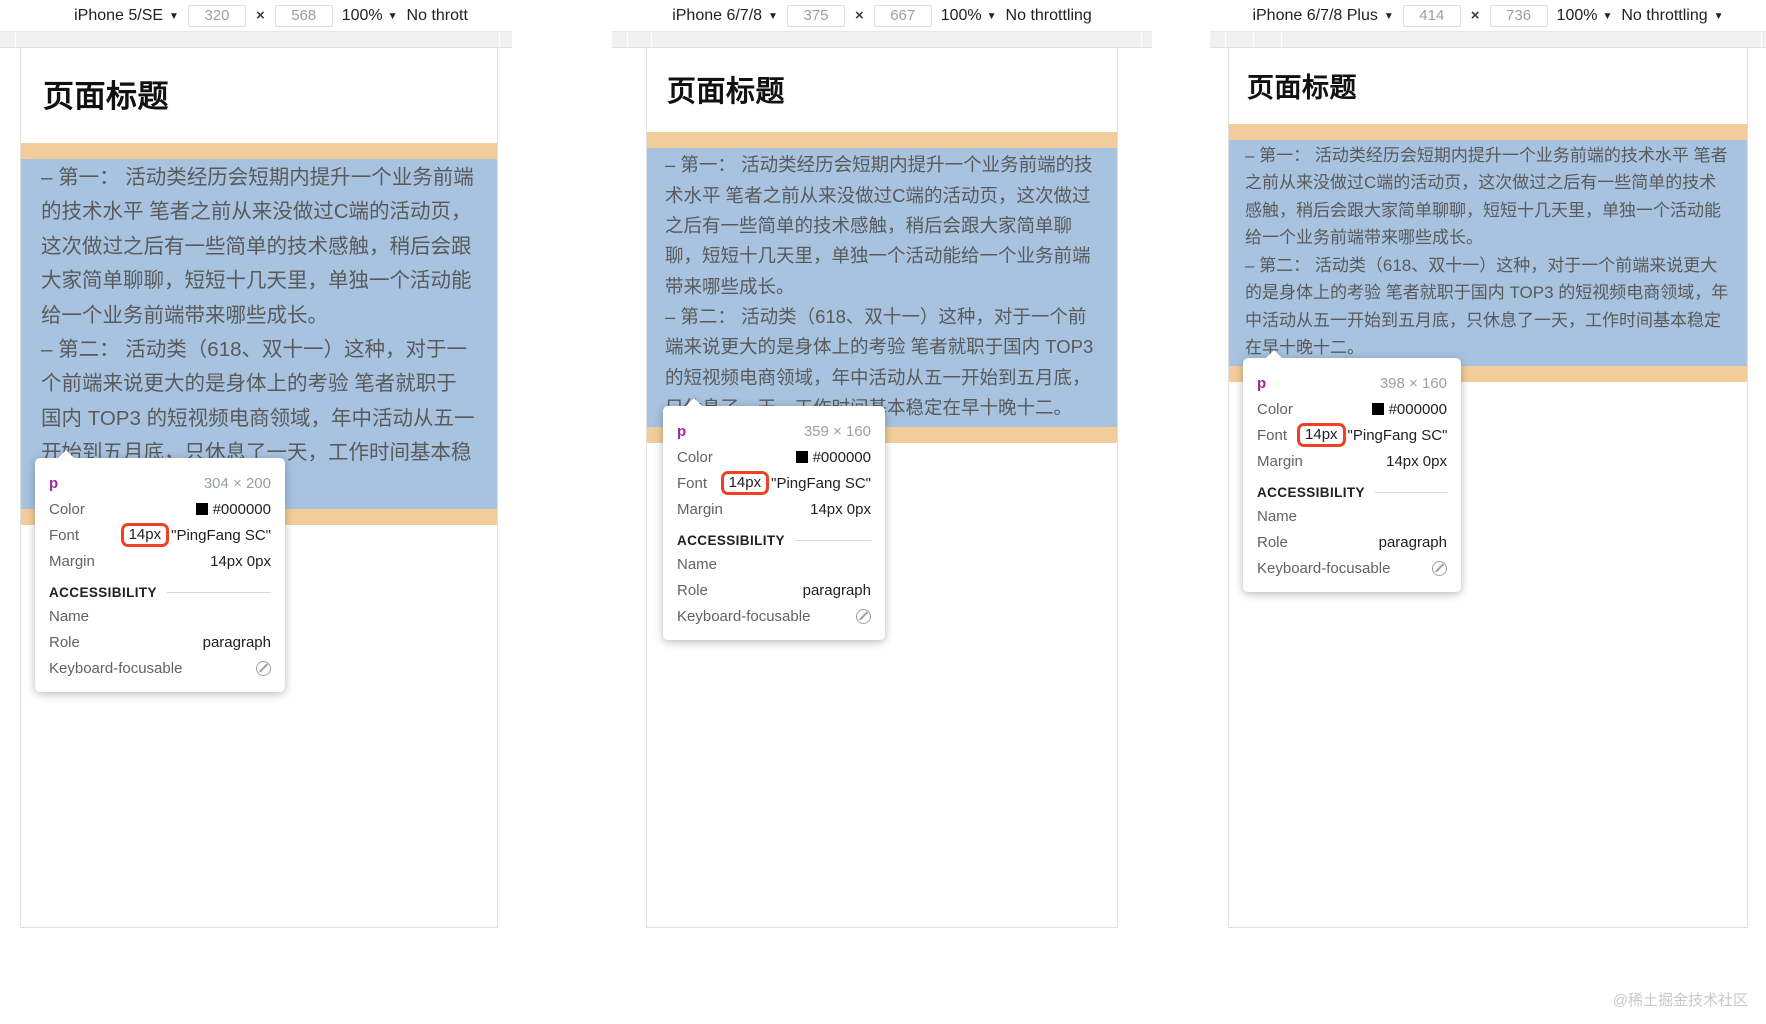  I want to click on device-selector: iPhone 6/7/8 ▼, so click(725, 16).